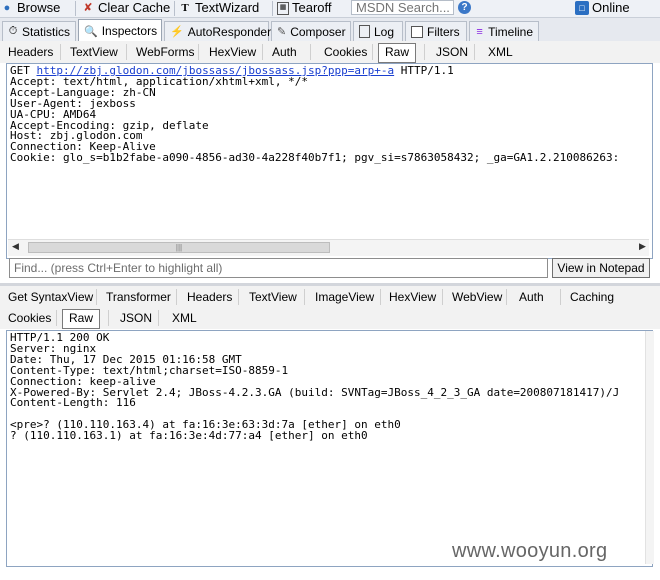  What do you see at coordinates (345, 52) in the screenshot?
I see `req-tab-cookies: Cookies` at bounding box center [345, 52].